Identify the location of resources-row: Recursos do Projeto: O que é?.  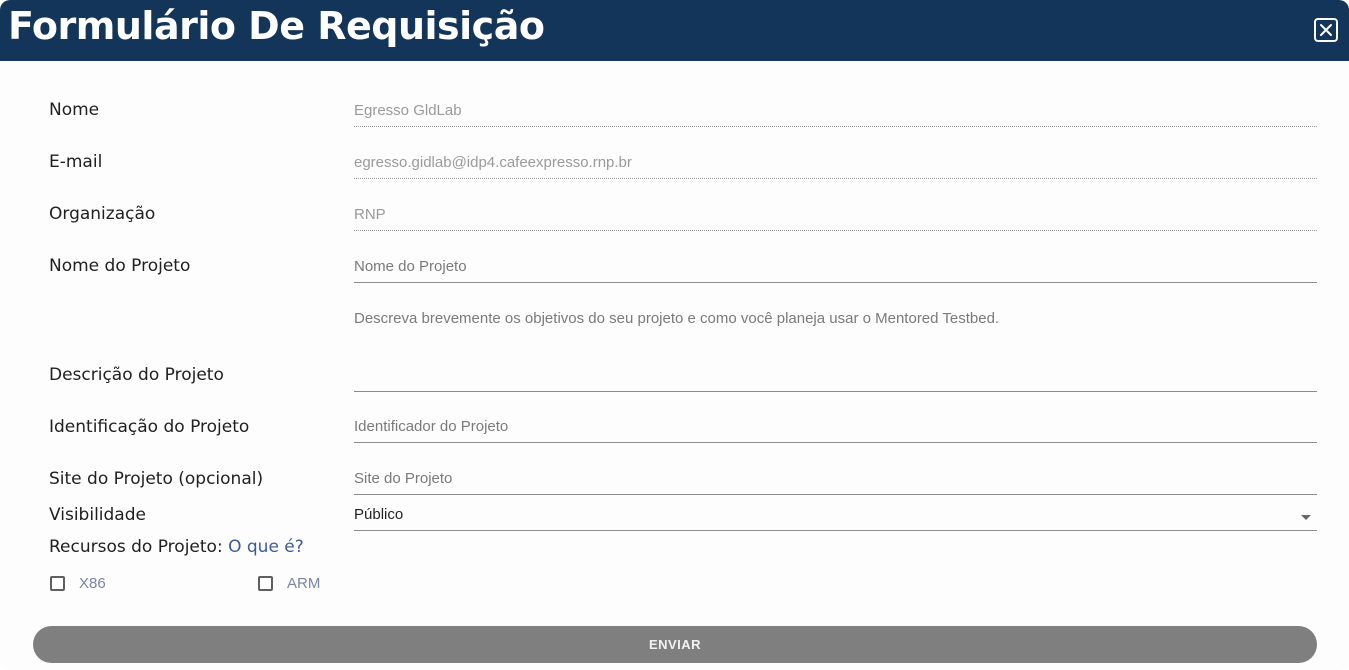
(176, 547).